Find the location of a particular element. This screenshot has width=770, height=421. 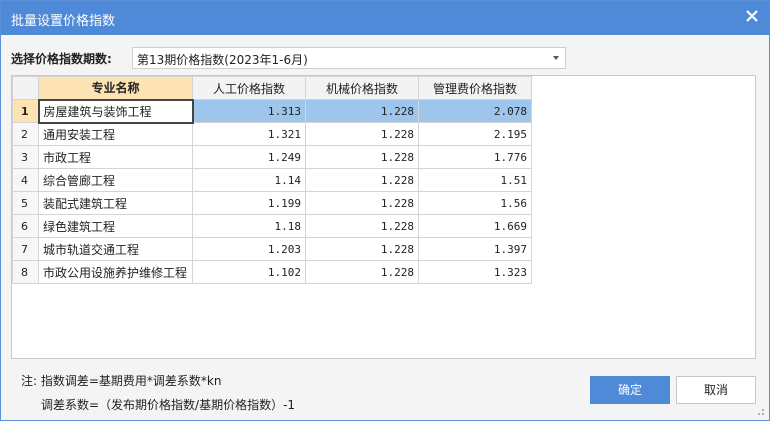

specialty-name-cell: 市政工程 is located at coordinates (115, 157).